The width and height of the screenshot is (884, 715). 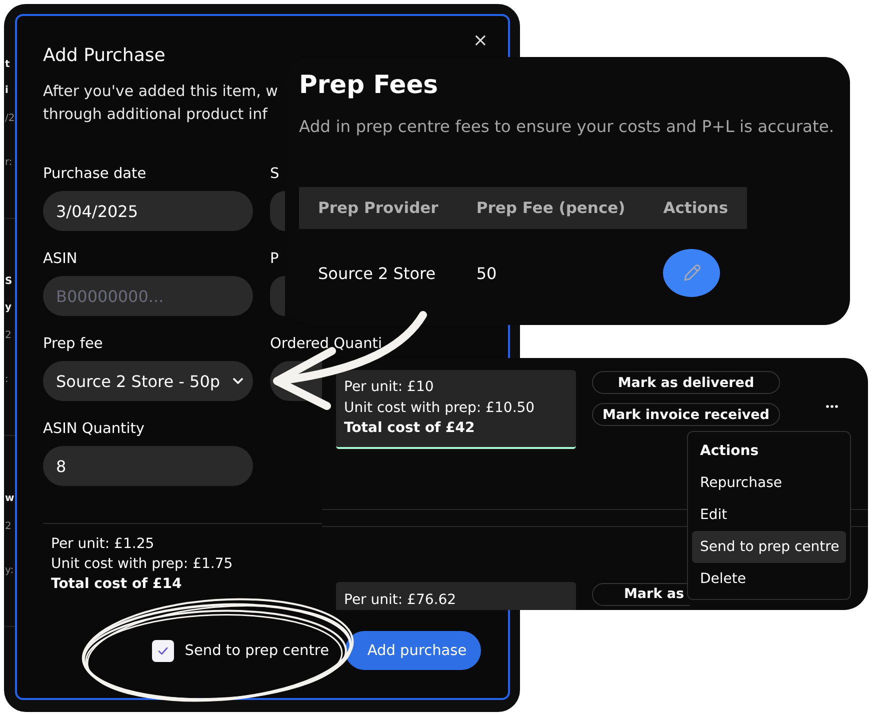 What do you see at coordinates (7, 91) in the screenshot?
I see `list-text-fragment: i` at bounding box center [7, 91].